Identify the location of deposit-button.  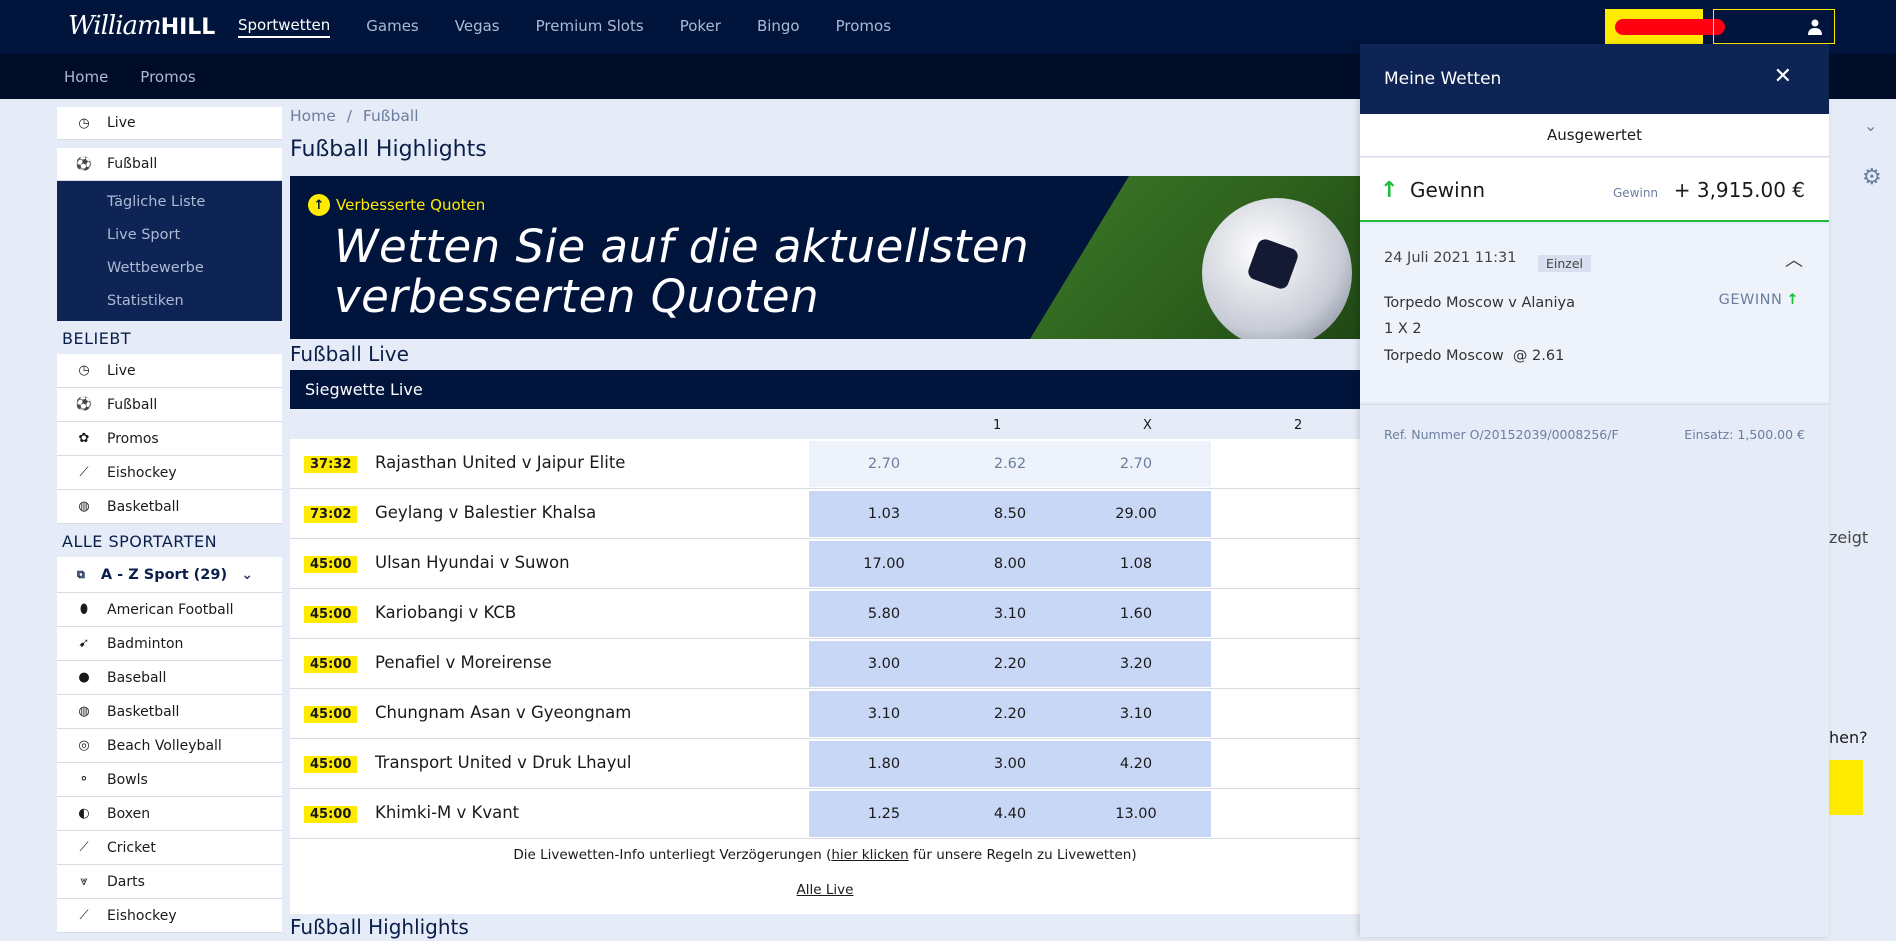
(1665, 26).